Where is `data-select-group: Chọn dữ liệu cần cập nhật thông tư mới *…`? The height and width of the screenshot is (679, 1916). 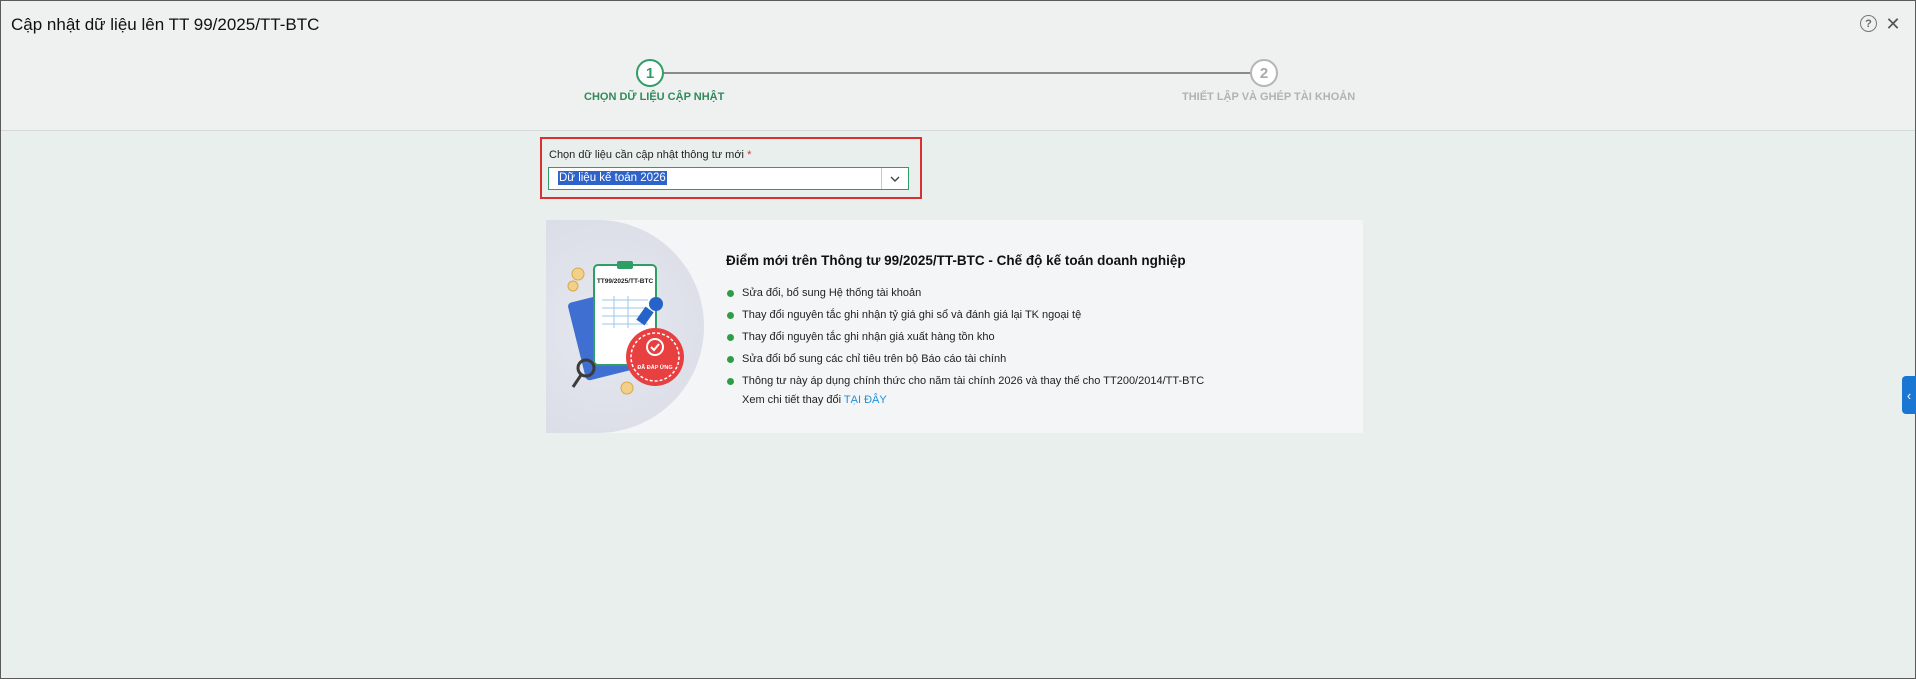 data-select-group: Chọn dữ liệu cần cập nhật thông tư mới *… is located at coordinates (731, 168).